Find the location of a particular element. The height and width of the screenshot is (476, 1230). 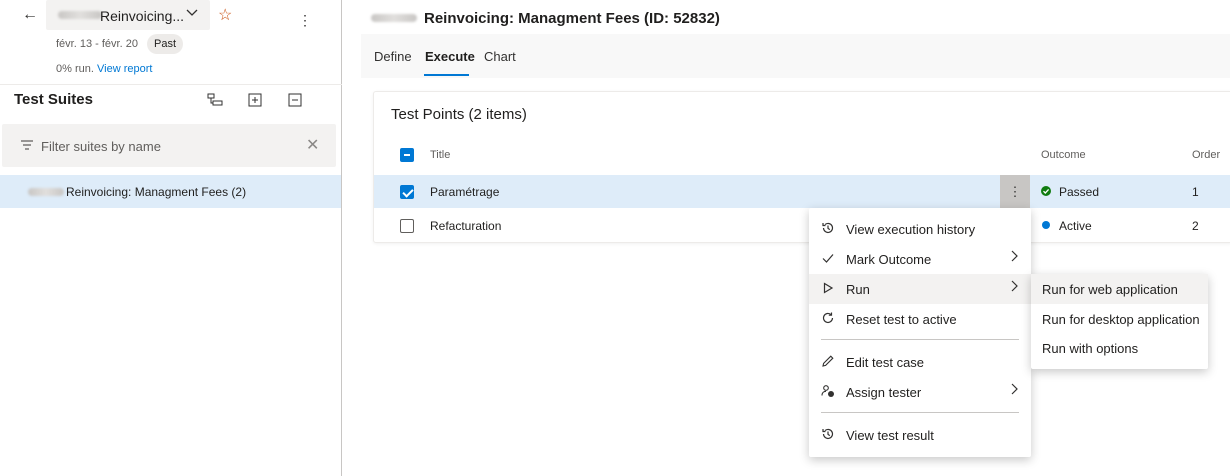

select-all-checkbox is located at coordinates (407, 155).